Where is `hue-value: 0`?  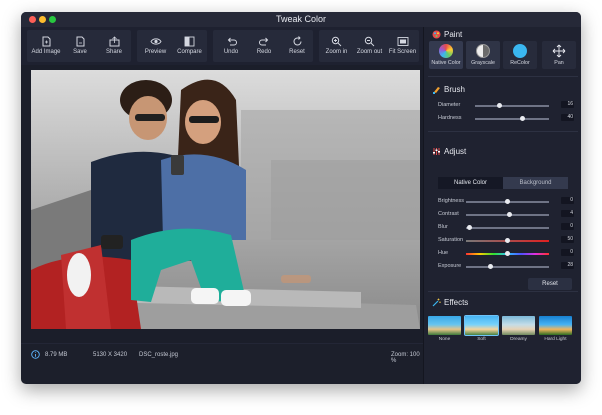
hue-value: 0 is located at coordinates (567, 252).